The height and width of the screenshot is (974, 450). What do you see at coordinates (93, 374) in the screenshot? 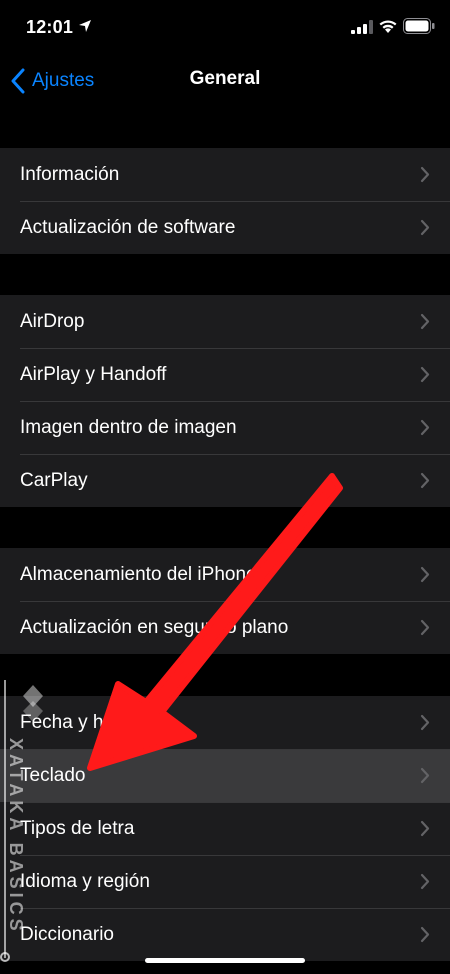
I see `row-label: AirPlay y Handoff` at bounding box center [93, 374].